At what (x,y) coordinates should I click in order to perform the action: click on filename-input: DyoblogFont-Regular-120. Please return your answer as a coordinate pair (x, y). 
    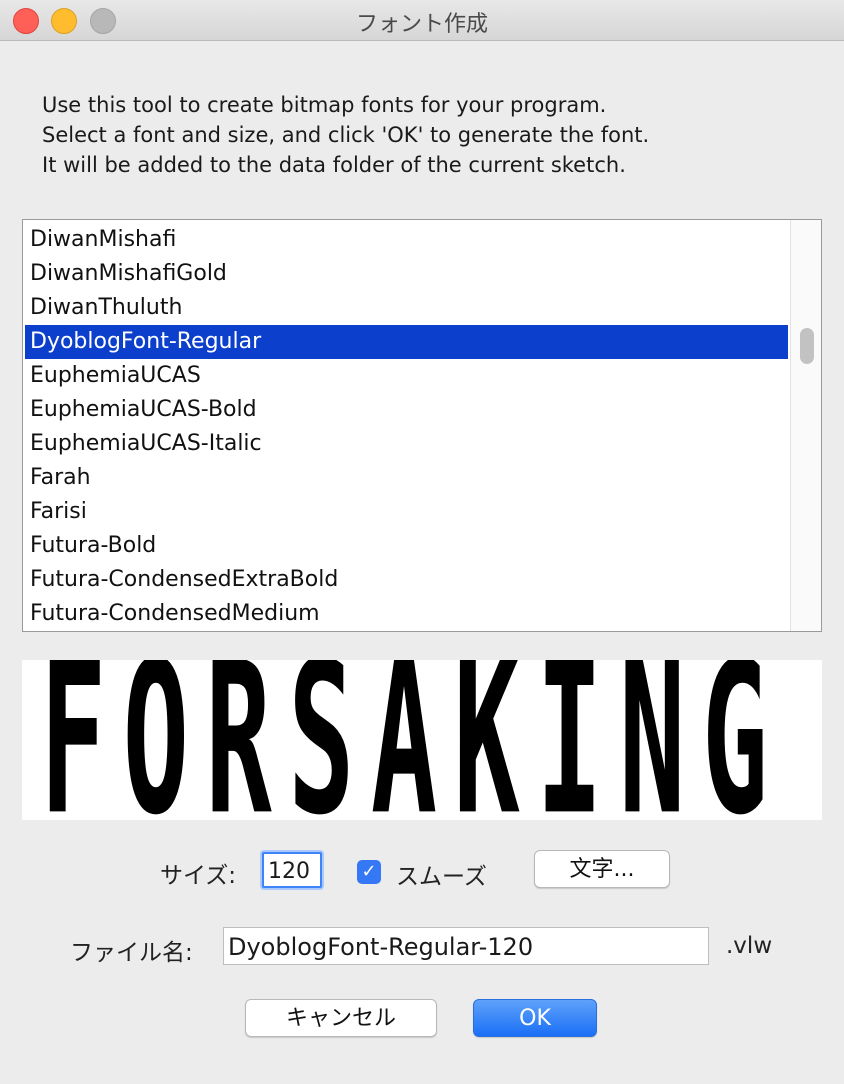
    Looking at the image, I should click on (466, 946).